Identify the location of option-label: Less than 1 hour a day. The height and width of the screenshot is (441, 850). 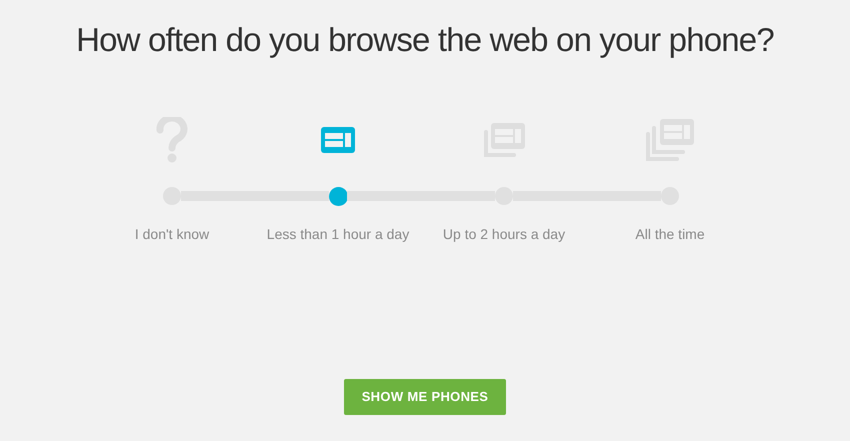
(338, 234).